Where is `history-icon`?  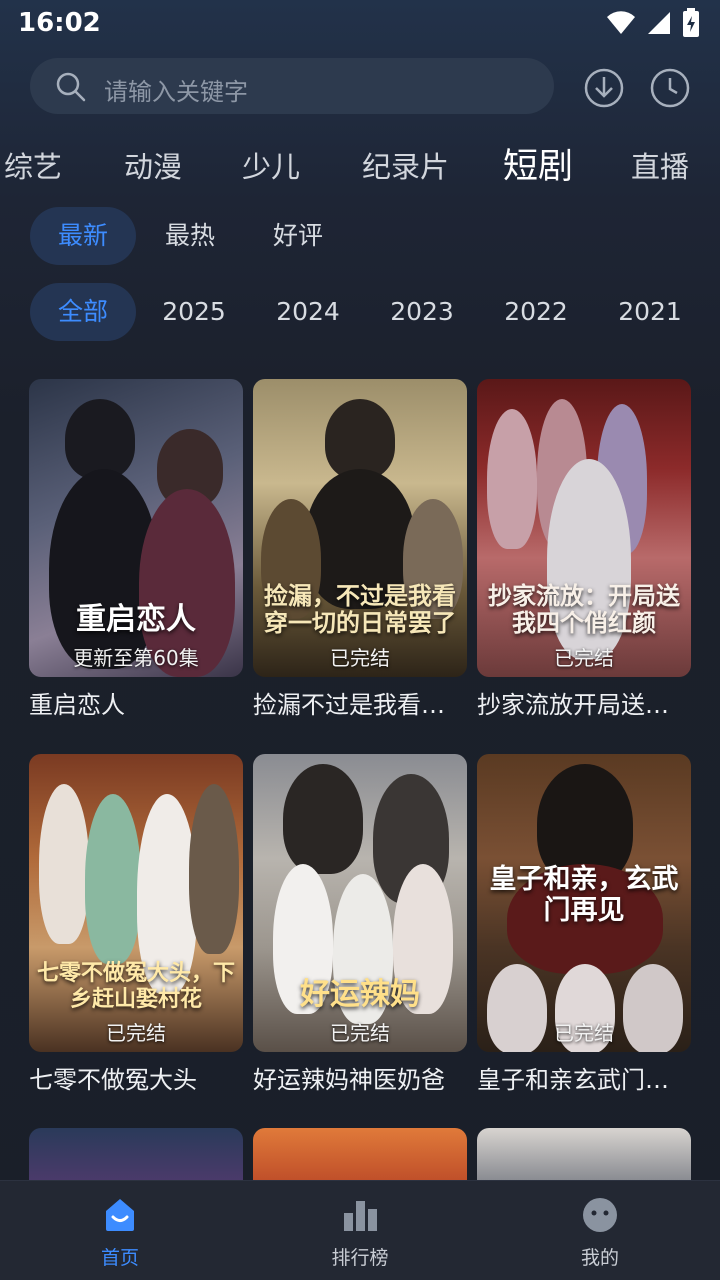 history-icon is located at coordinates (670, 88).